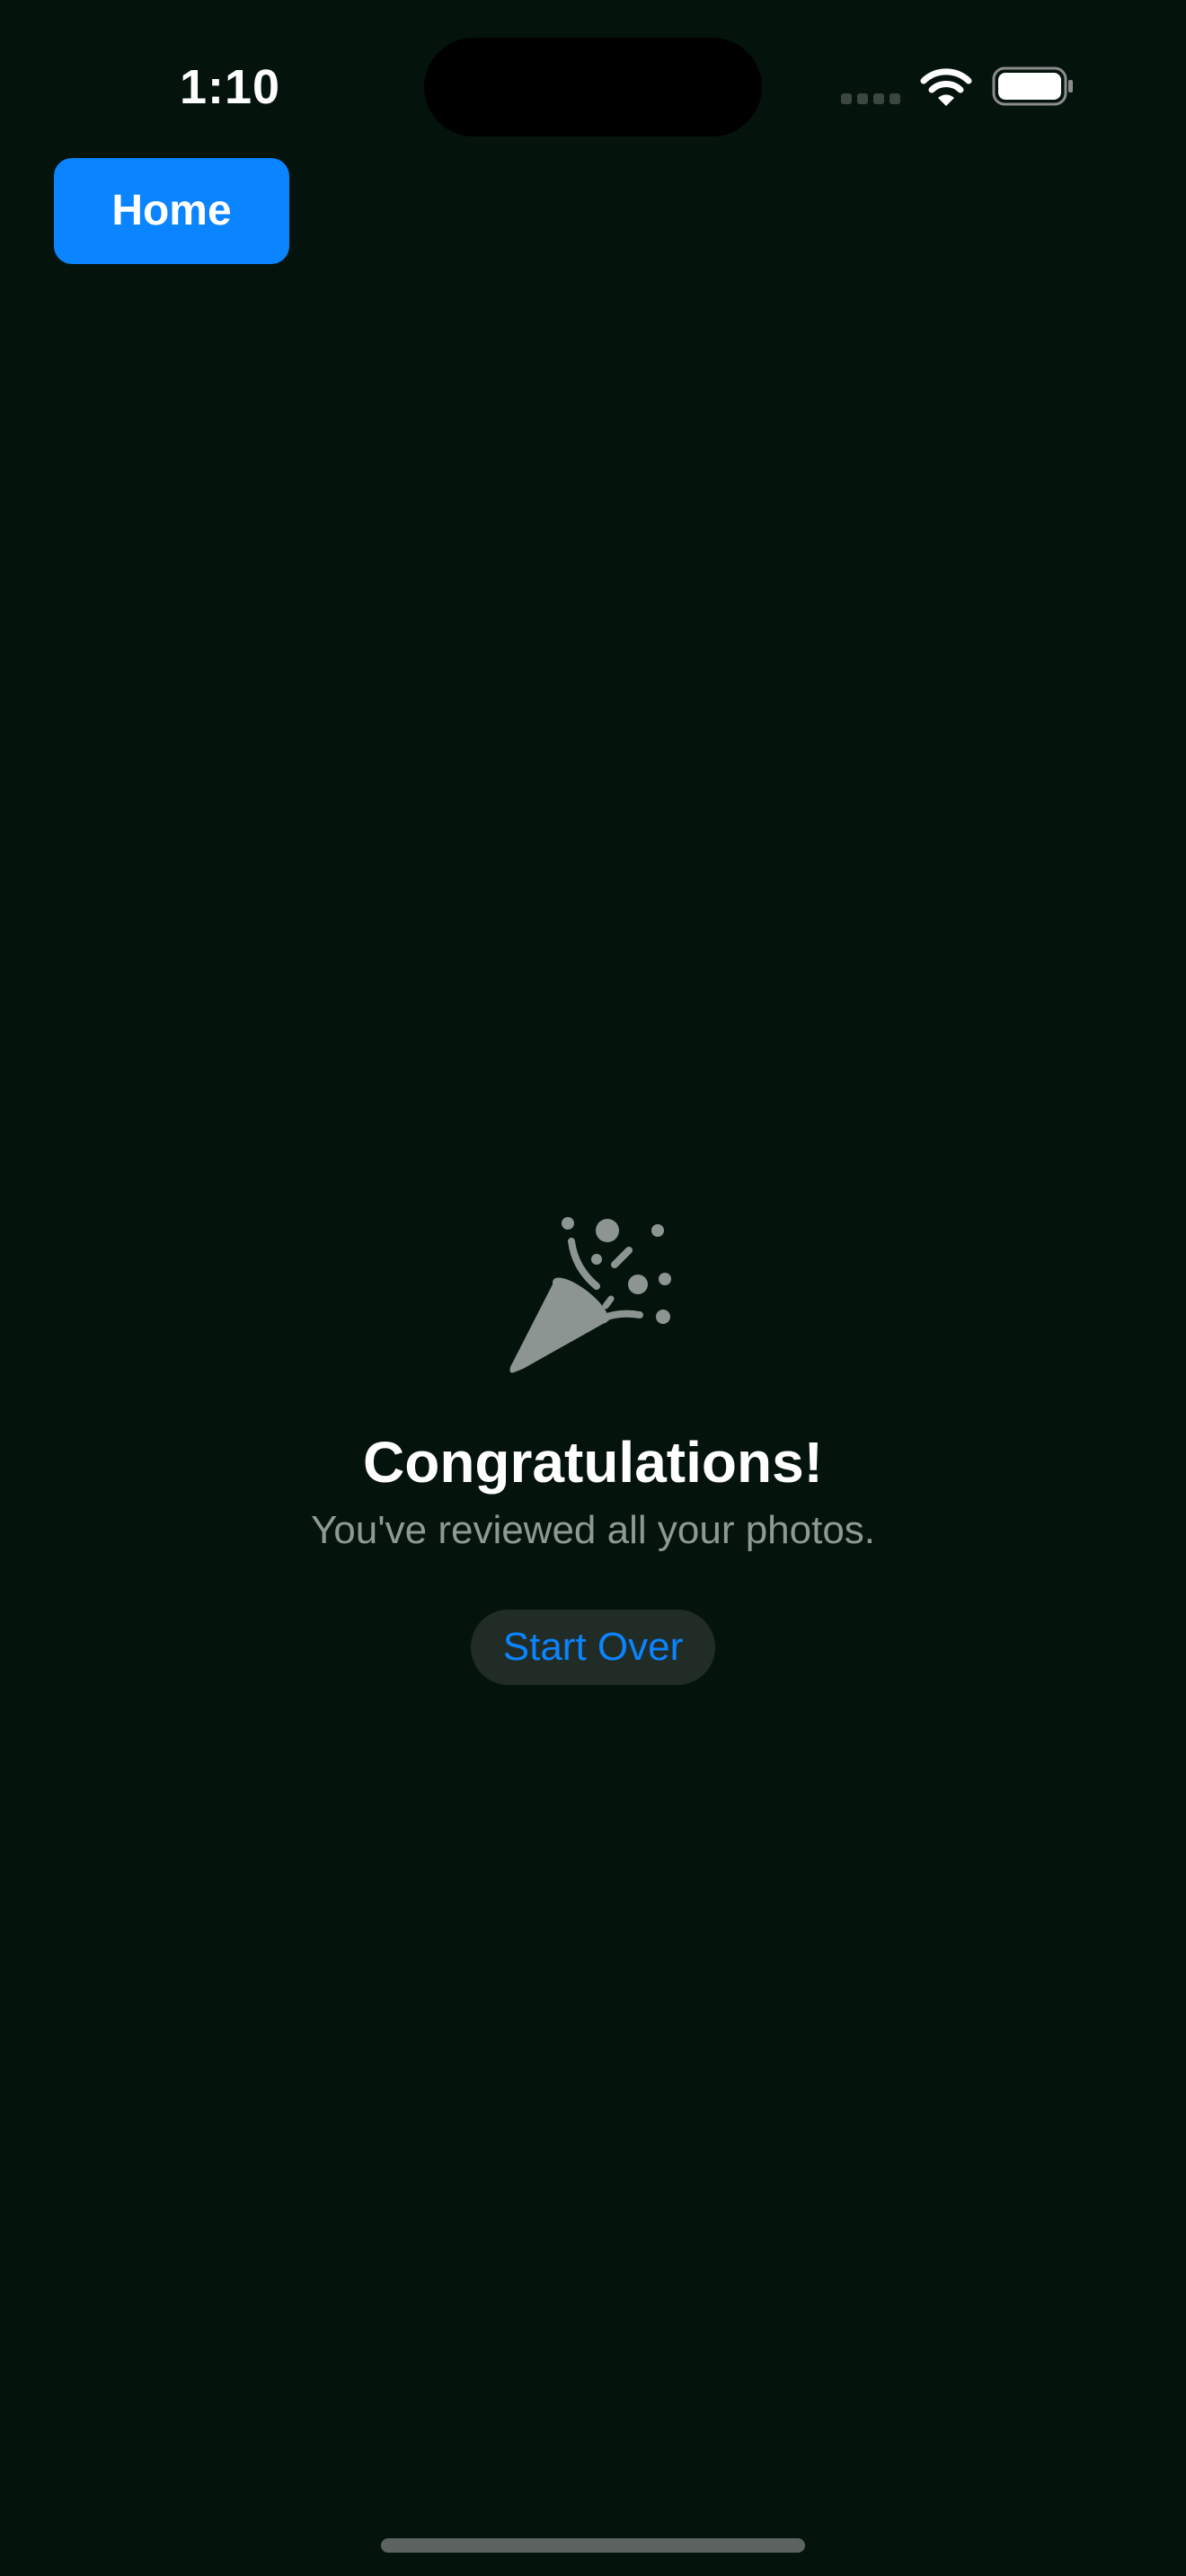 The image size is (1186, 2576). What do you see at coordinates (593, 87) in the screenshot?
I see `dynamic-island` at bounding box center [593, 87].